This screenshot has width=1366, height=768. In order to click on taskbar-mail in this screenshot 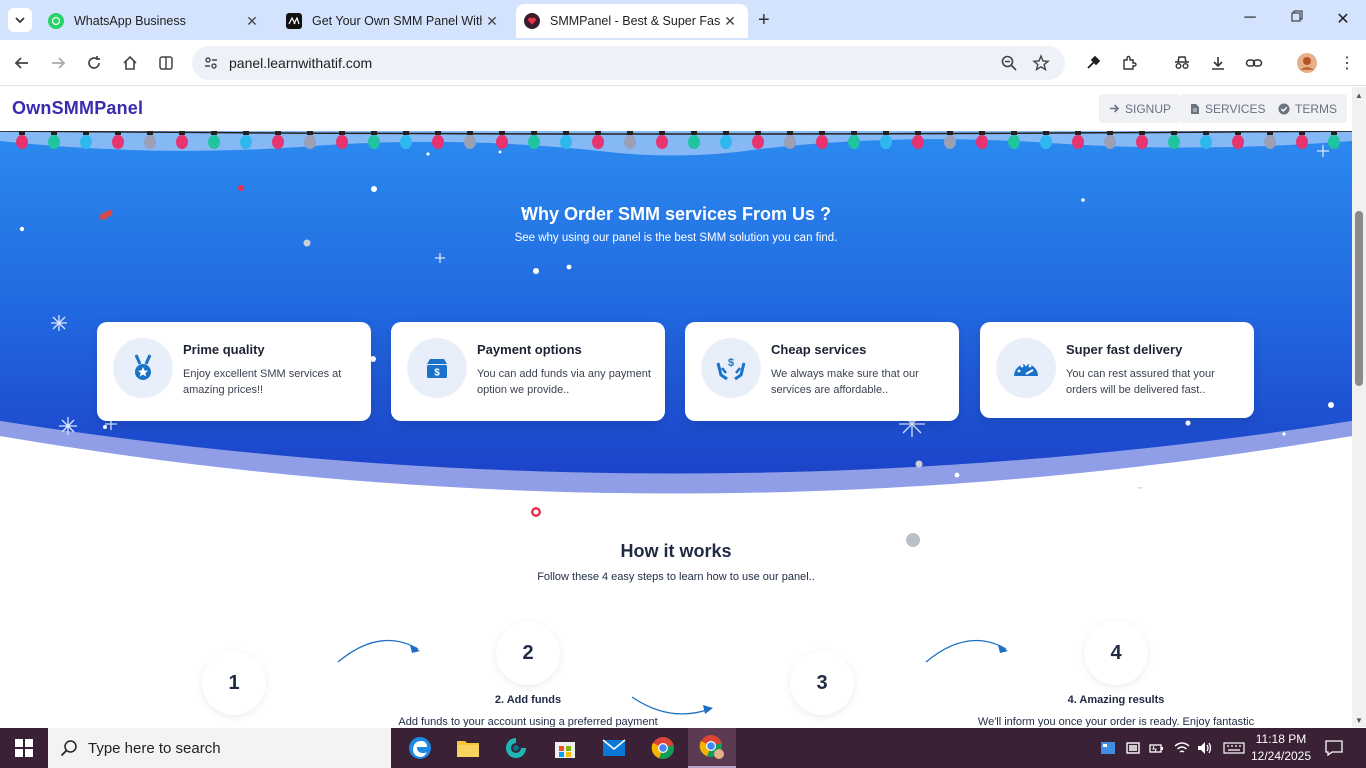, I will do `click(614, 748)`.